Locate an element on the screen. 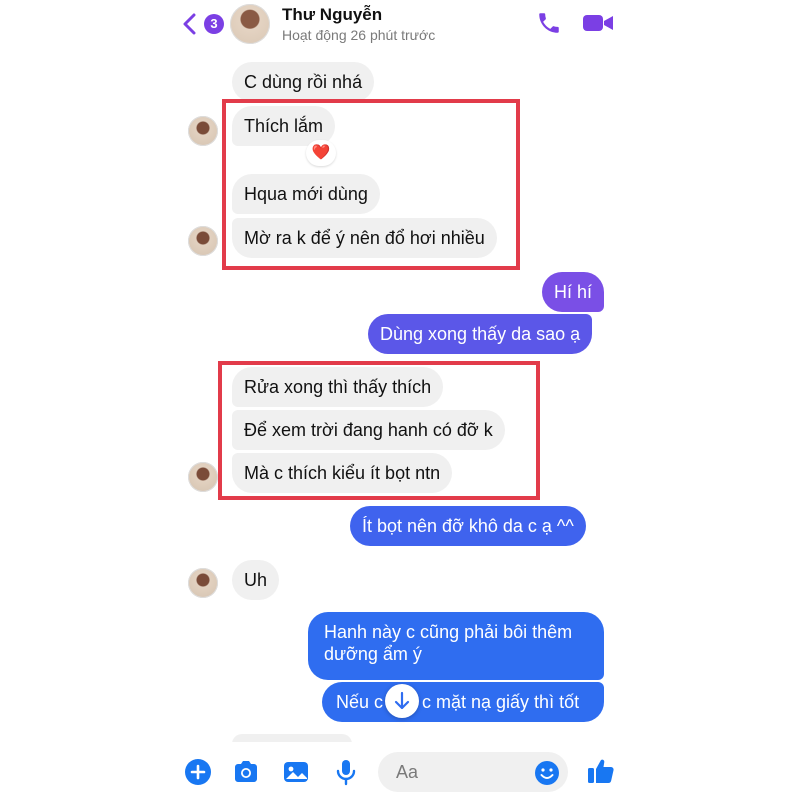 The image size is (800, 800). heart-reaction-icon: ❤️ is located at coordinates (321, 153).